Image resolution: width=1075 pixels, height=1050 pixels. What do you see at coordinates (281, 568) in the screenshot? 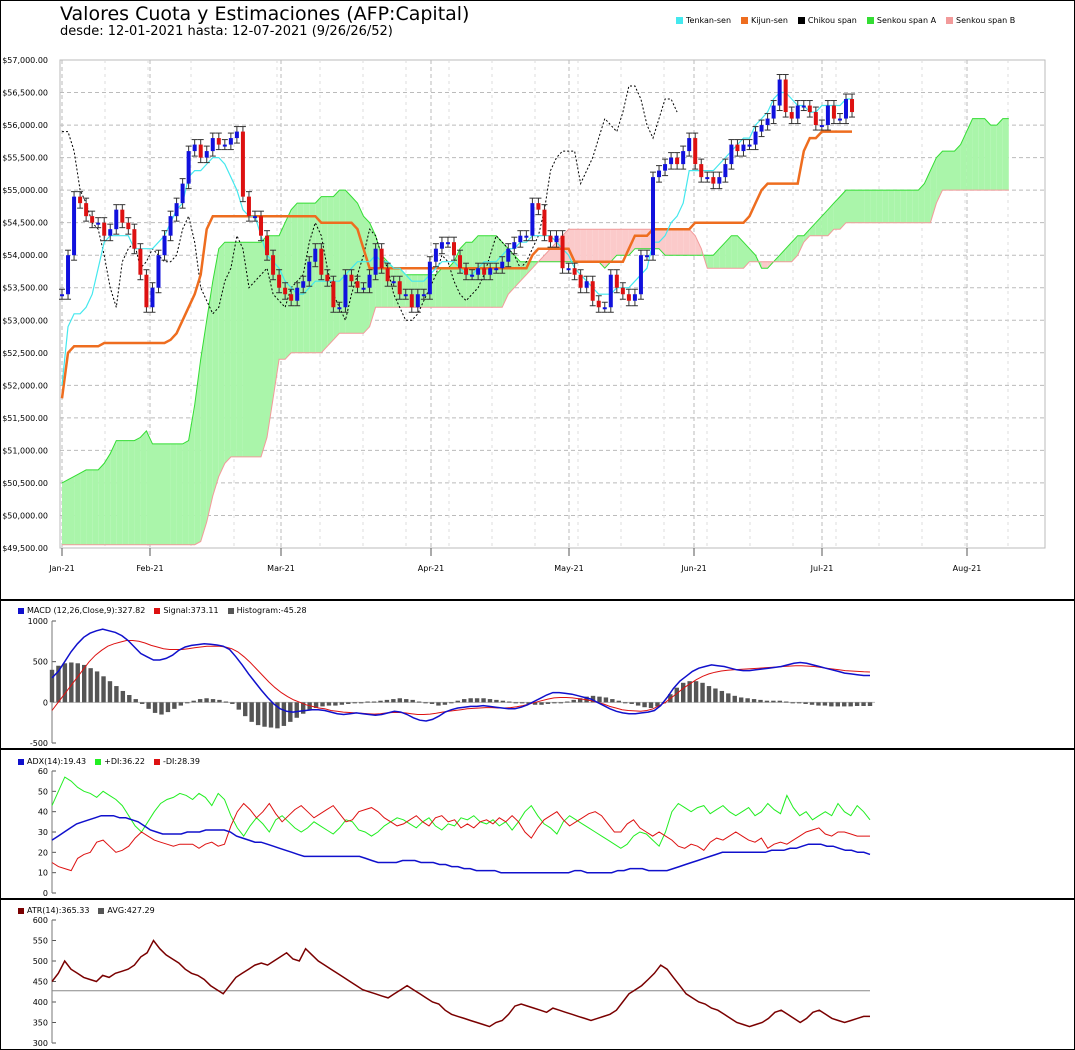
I see `x-tick-label: Mar-21` at bounding box center [281, 568].